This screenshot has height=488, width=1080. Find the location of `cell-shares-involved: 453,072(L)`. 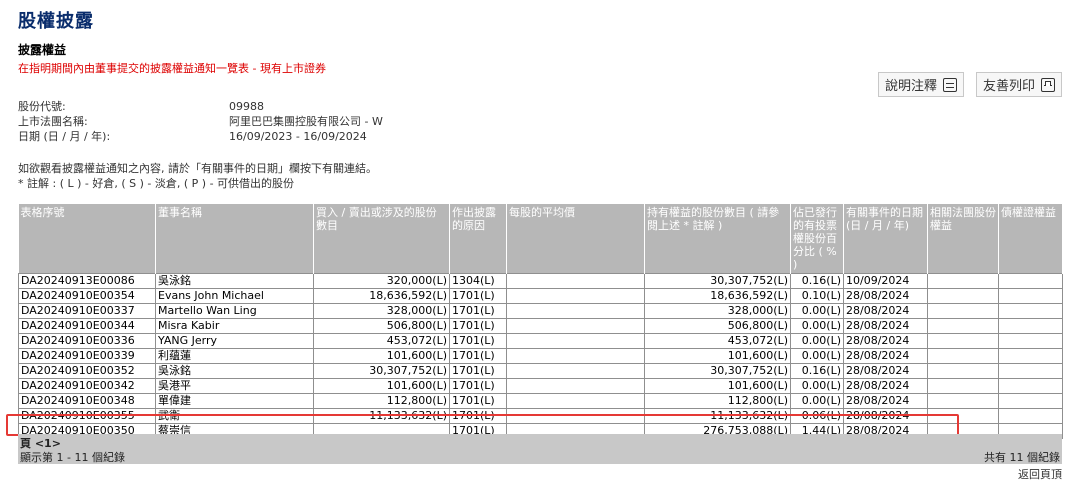

cell-shares-involved: 453,072(L) is located at coordinates (381, 341).